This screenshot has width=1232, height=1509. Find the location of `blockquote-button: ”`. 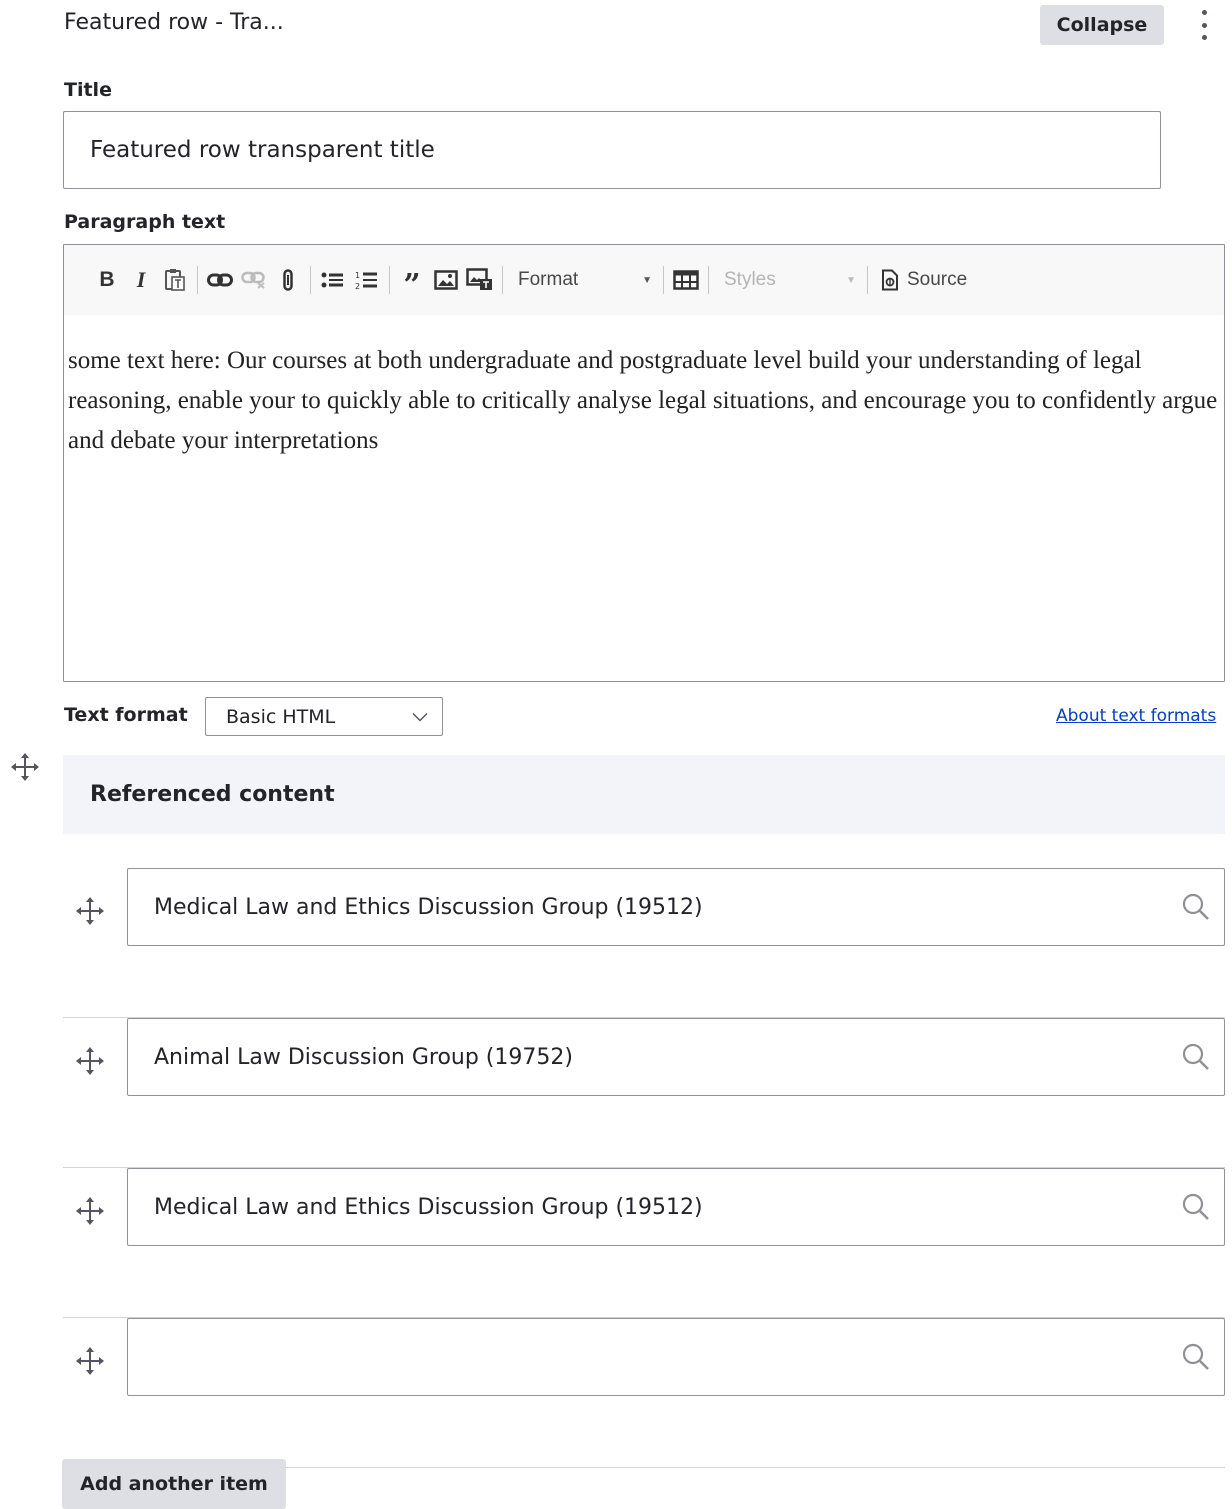

blockquote-button: ” is located at coordinates (412, 282).